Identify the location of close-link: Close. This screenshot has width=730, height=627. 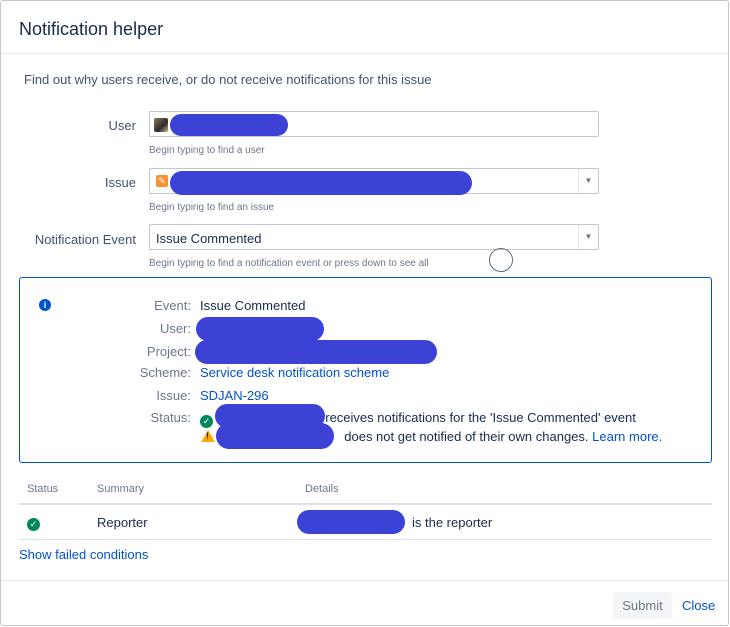
(698, 605).